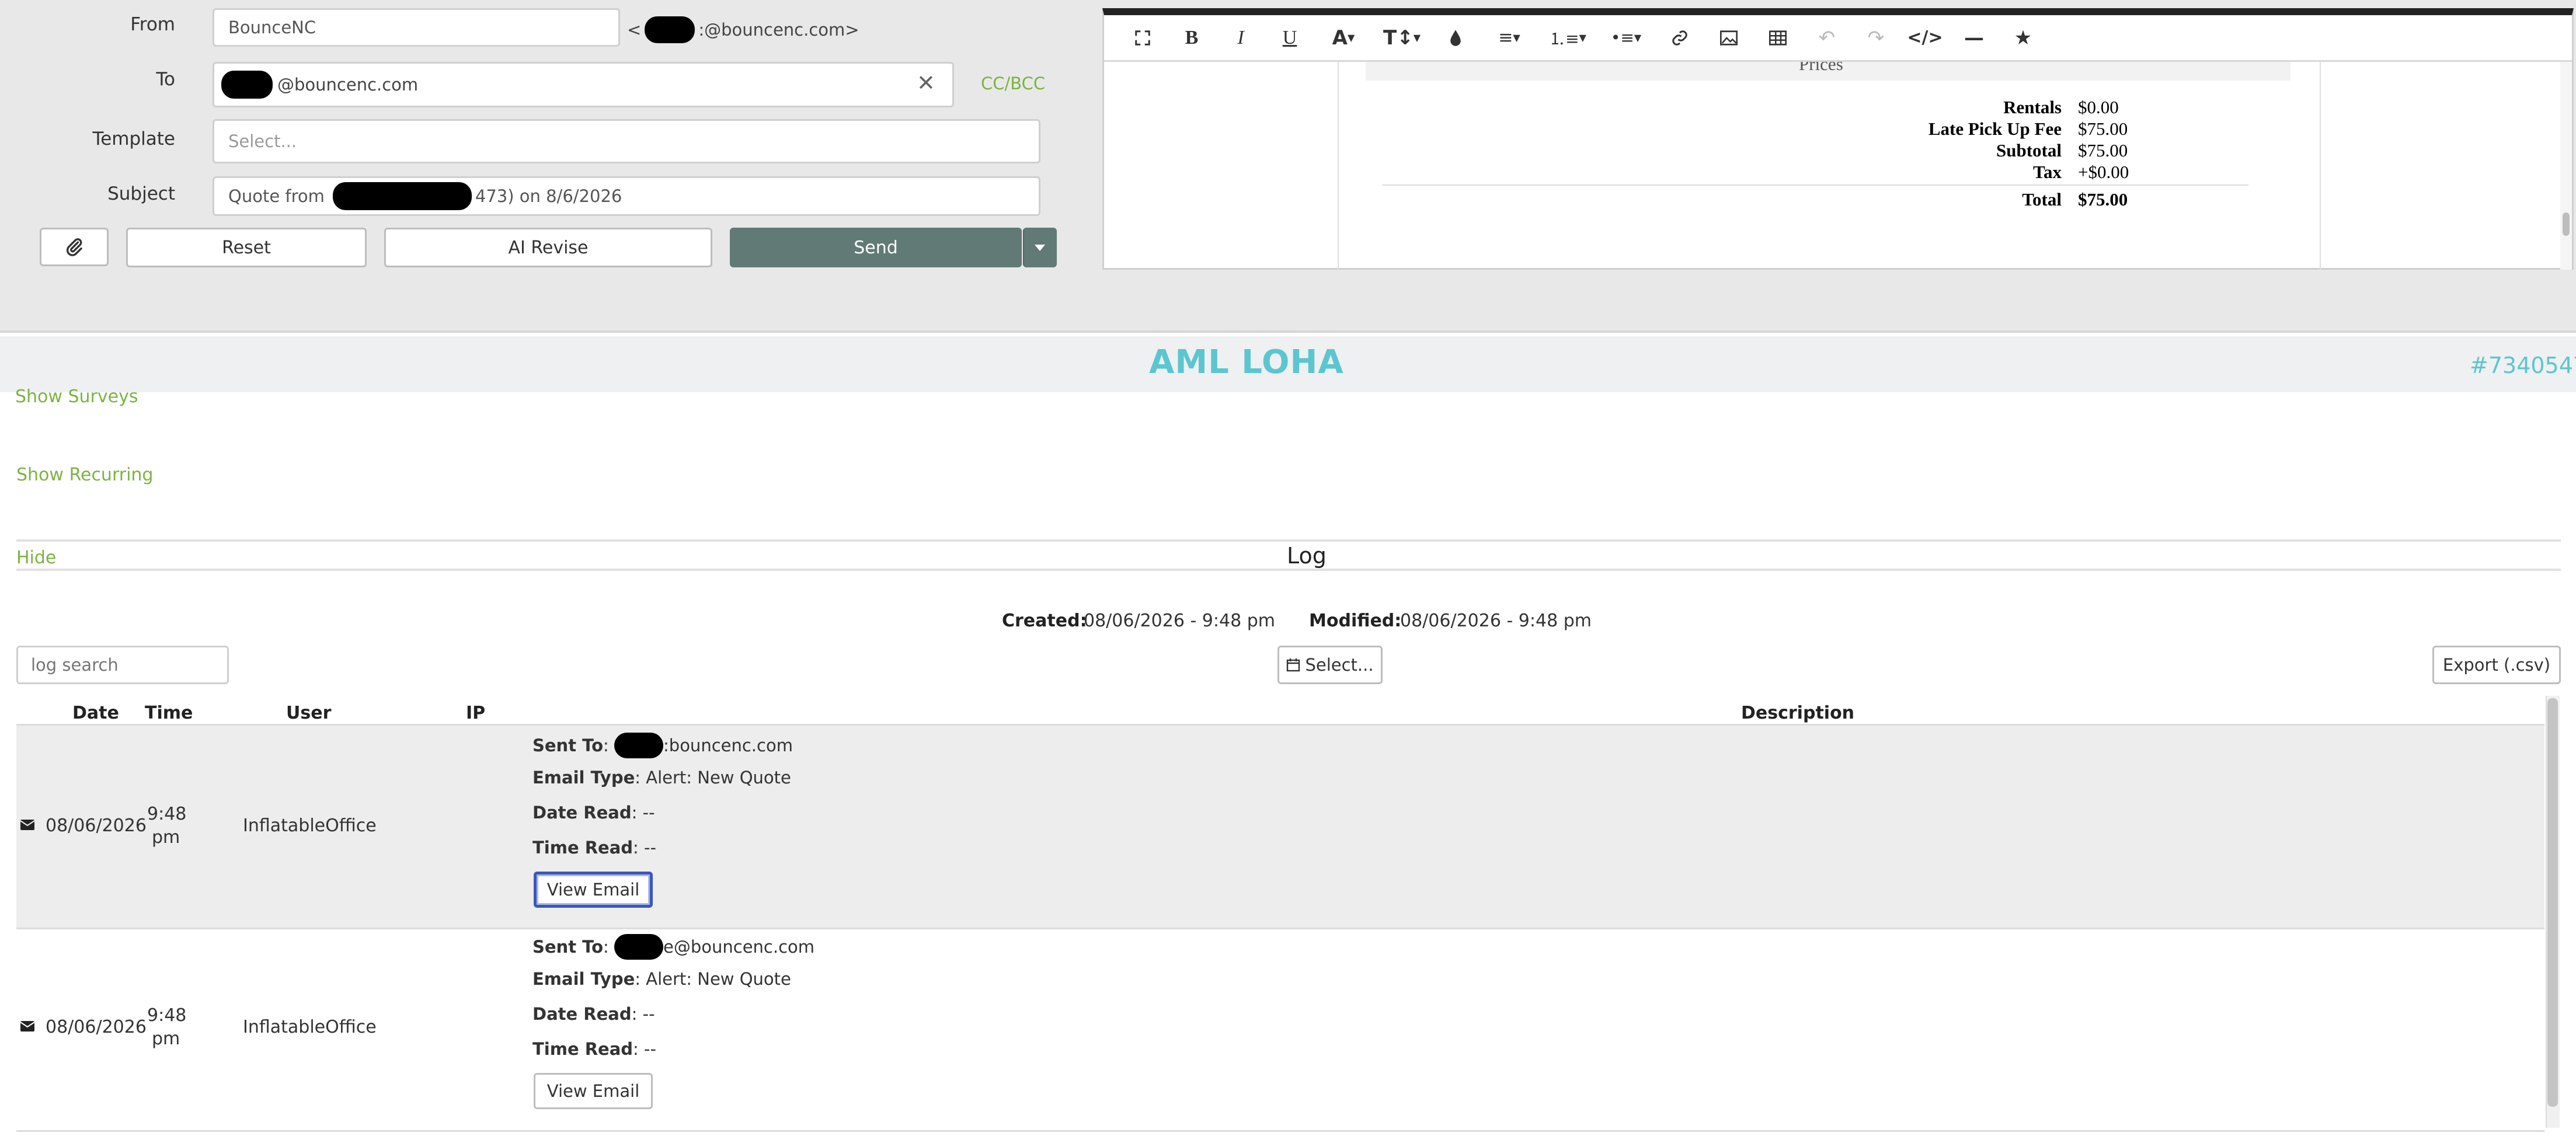 The width and height of the screenshot is (2576, 1136). Describe the element at coordinates (1402, 38) in the screenshot. I see `font-size-icon: T↕ ▼` at that location.